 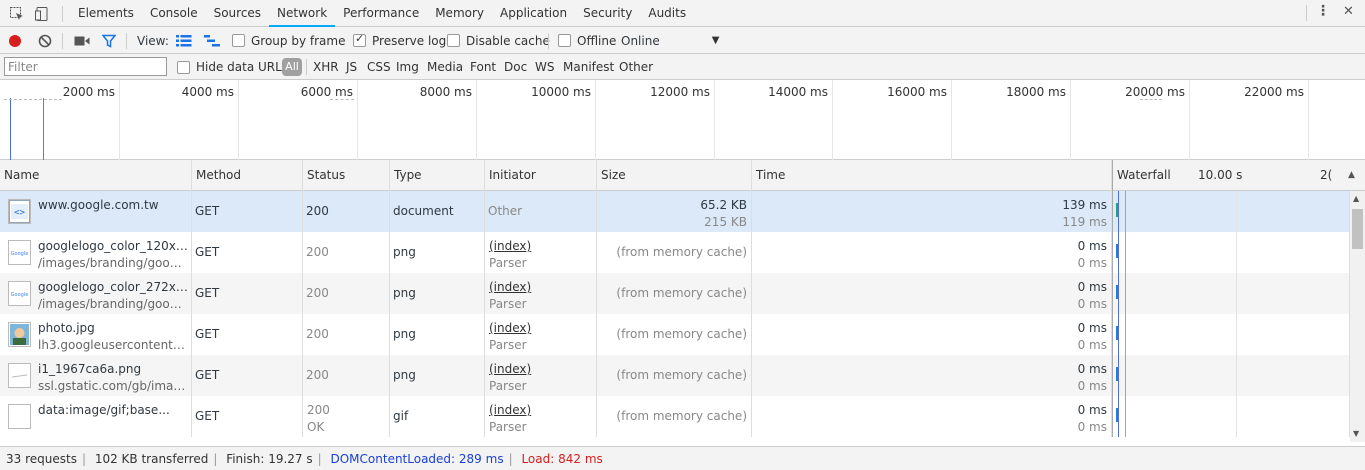 I want to click on column-header-method: Method, so click(x=247, y=175).